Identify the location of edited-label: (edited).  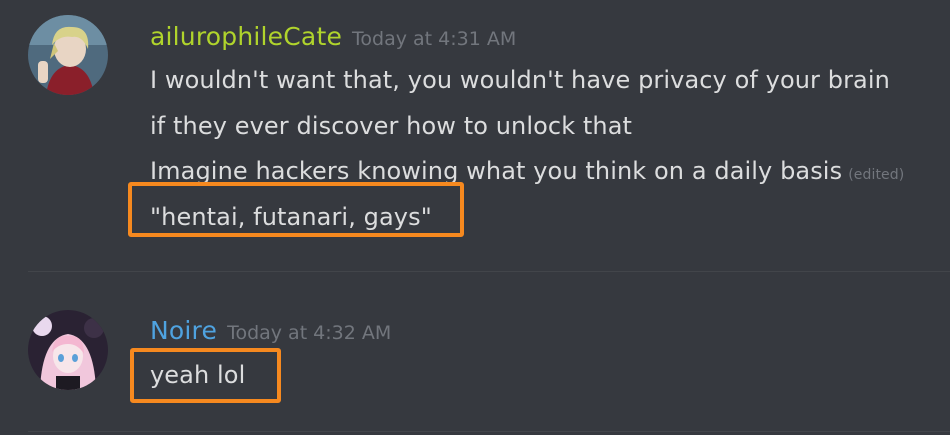
(876, 175).